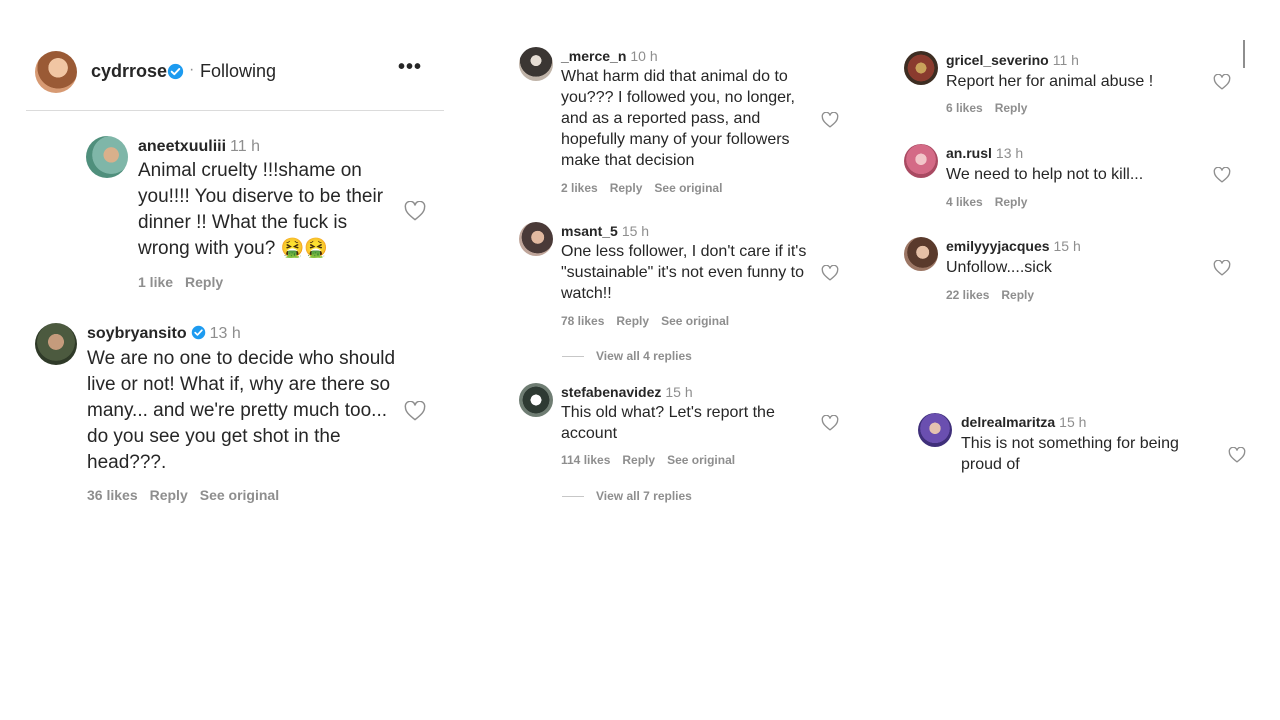 Image resolution: width=1280 pixels, height=720 pixels. Describe the element at coordinates (182, 146) in the screenshot. I see `comment-username: aneetxuuliii` at that location.